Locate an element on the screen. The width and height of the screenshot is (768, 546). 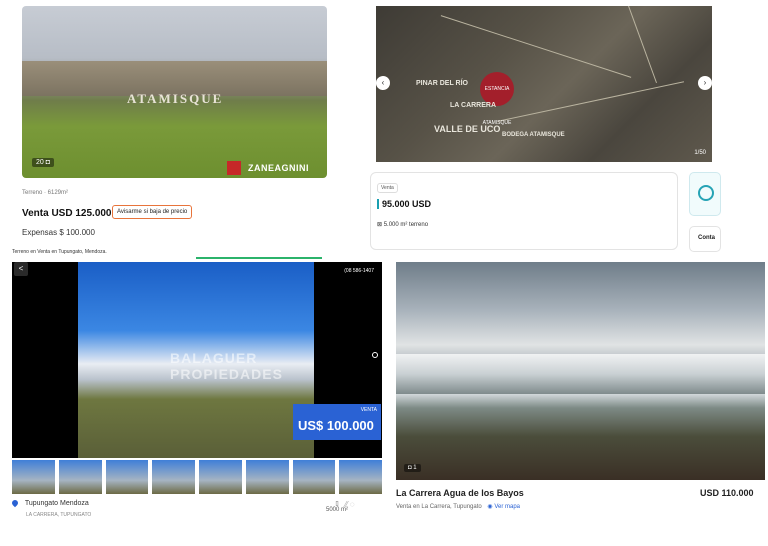
map-next-button: › is located at coordinates (705, 83).